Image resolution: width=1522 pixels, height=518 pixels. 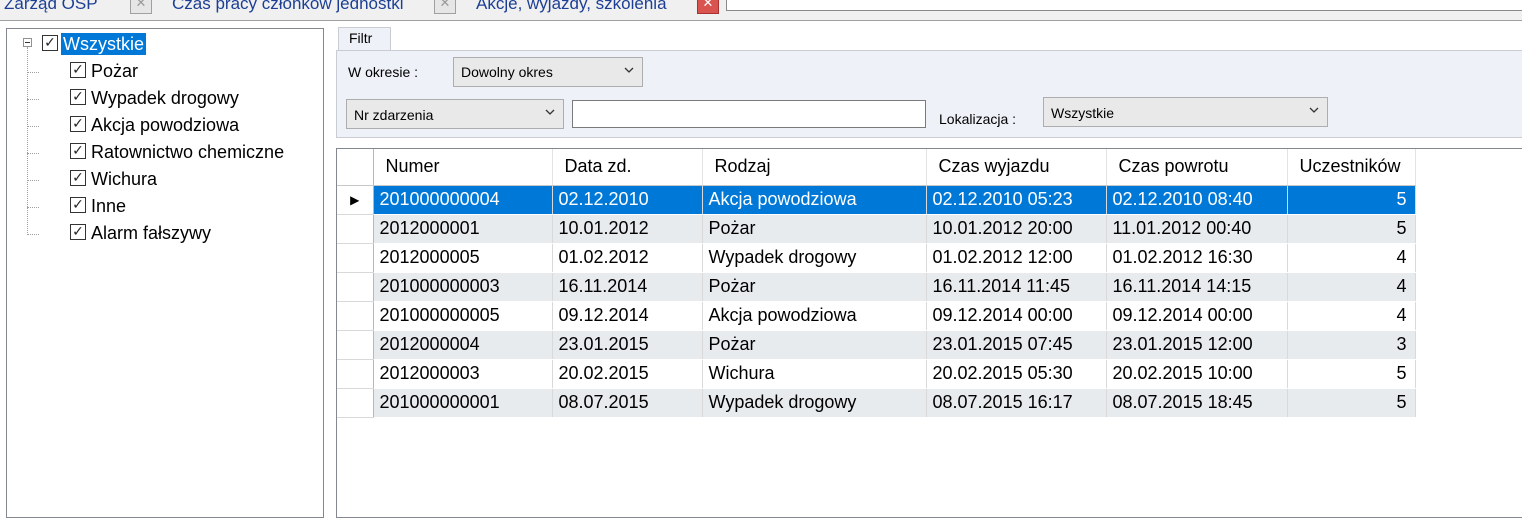 I want to click on cell-numer: 201000000005, so click(x=463, y=316).